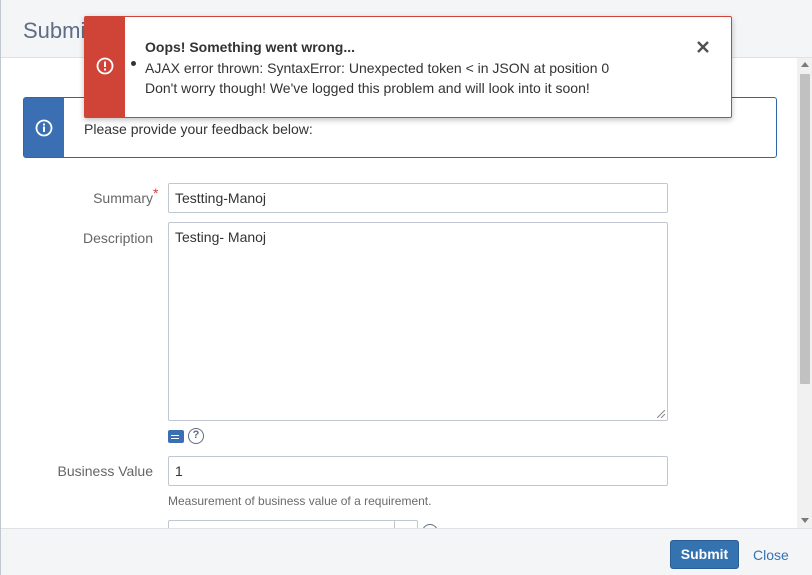 The image size is (812, 575). What do you see at coordinates (661, 414) in the screenshot?
I see `resize-grip-icon` at bounding box center [661, 414].